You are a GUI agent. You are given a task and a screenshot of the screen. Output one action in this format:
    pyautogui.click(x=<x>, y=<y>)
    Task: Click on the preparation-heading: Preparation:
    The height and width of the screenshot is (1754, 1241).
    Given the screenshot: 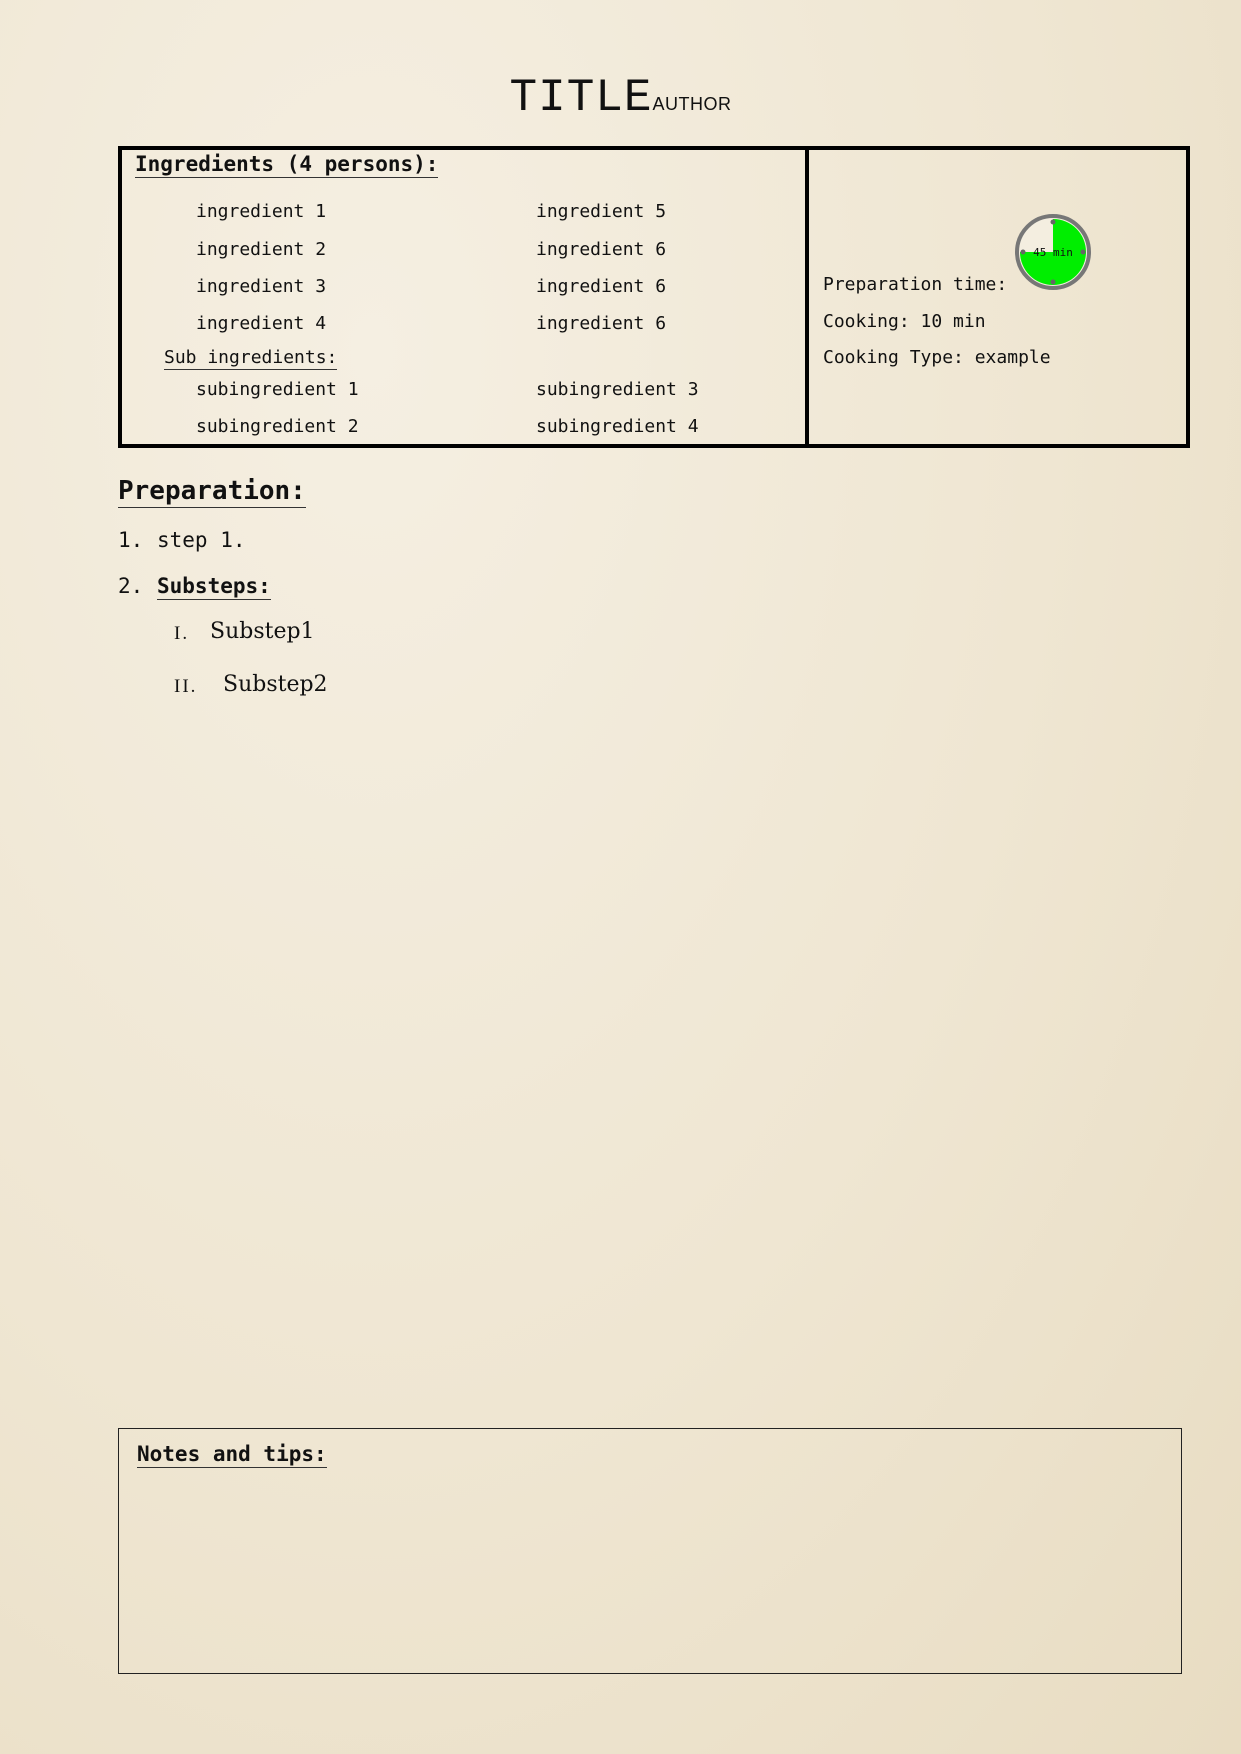 What is the action you would take?
    pyautogui.click(x=212, y=492)
    